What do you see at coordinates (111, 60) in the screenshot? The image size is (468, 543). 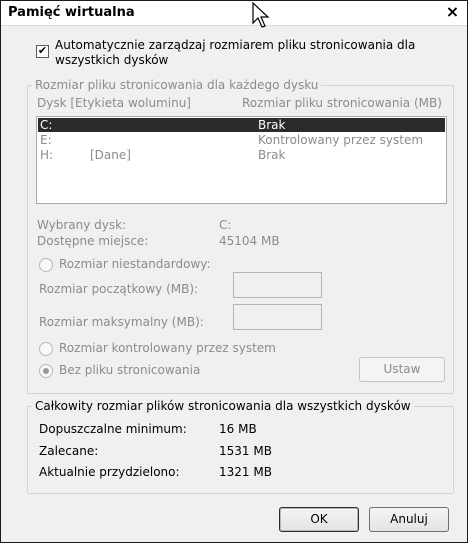 I see `auto-manage-label-line2: wszystkich dysków` at bounding box center [111, 60].